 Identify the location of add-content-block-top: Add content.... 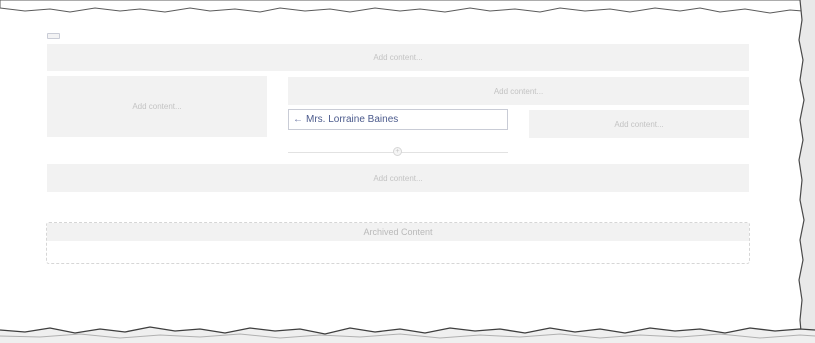
(398, 57).